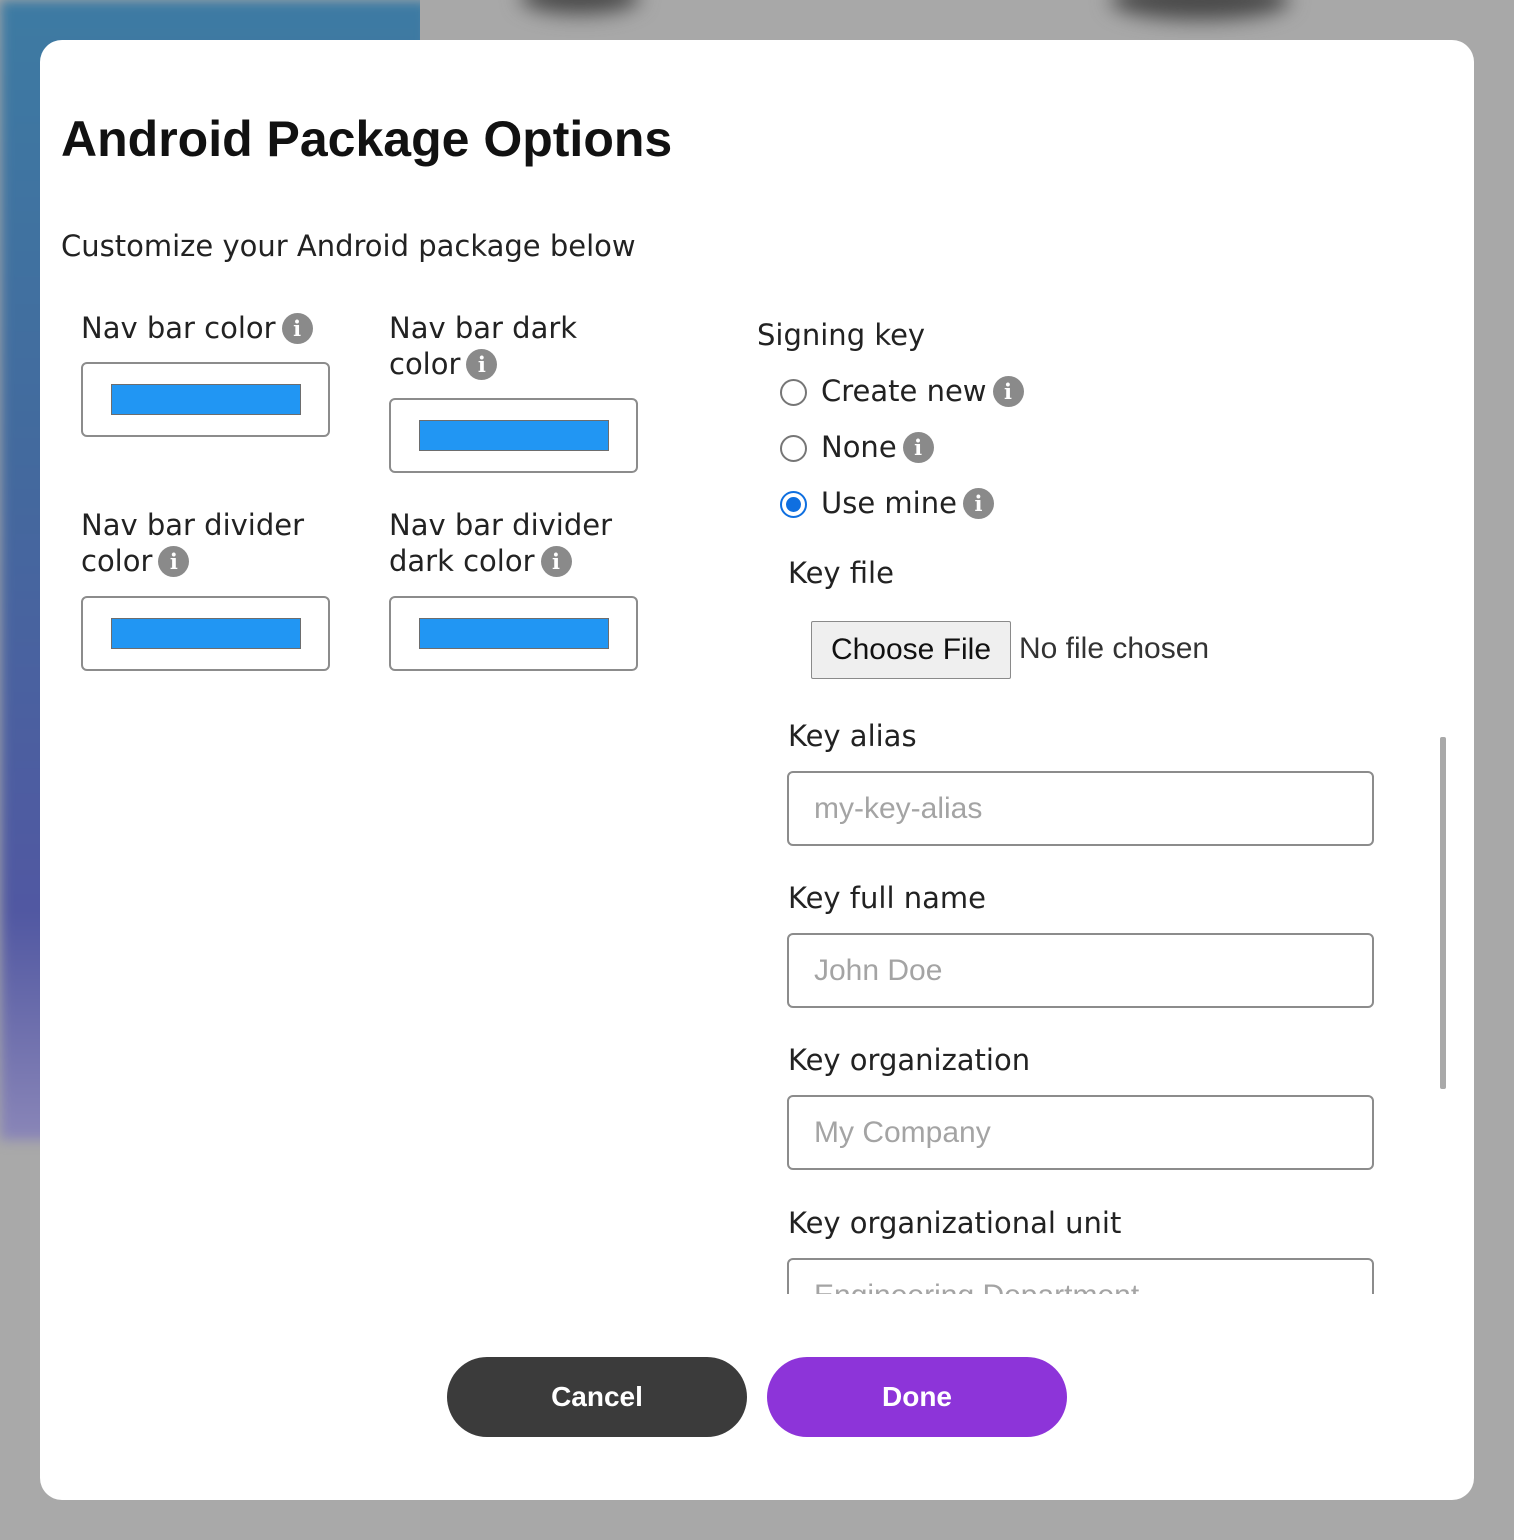  What do you see at coordinates (793, 504) in the screenshot?
I see `radio-button-selected` at bounding box center [793, 504].